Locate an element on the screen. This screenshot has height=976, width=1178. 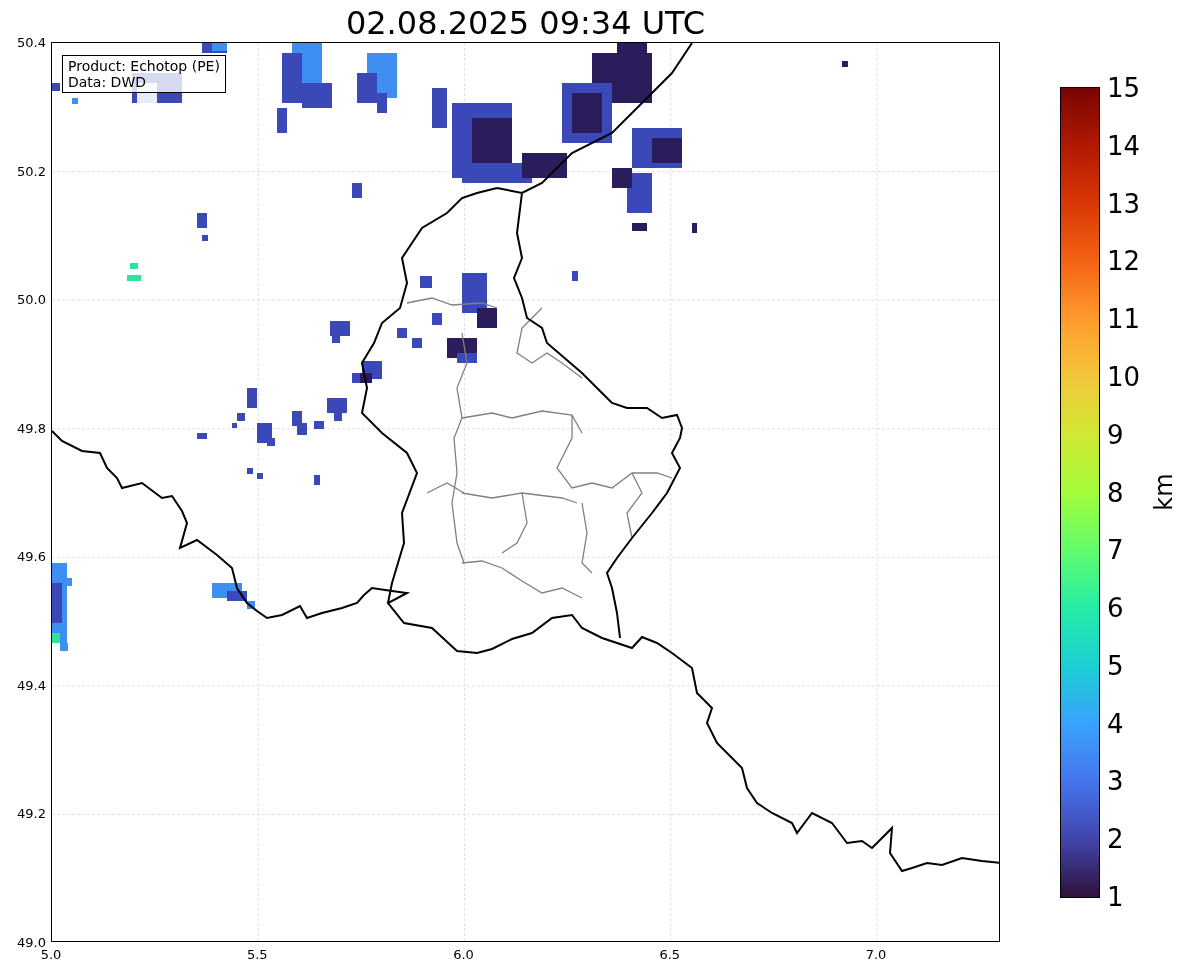
y-tick-label: 49.0 is located at coordinates (31, 942).